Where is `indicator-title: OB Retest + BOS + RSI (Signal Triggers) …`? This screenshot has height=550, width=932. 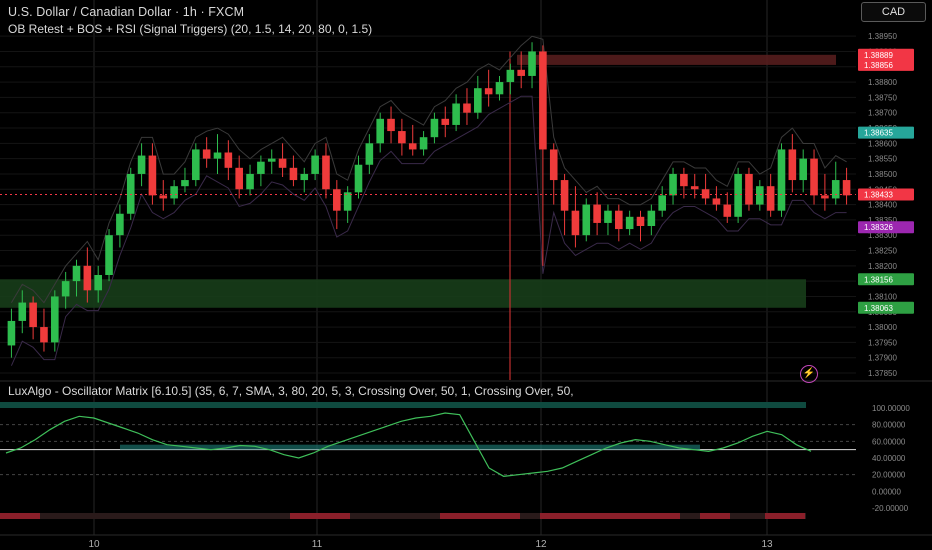 indicator-title: OB Retest + BOS + RSI (Signal Triggers) … is located at coordinates (190, 29).